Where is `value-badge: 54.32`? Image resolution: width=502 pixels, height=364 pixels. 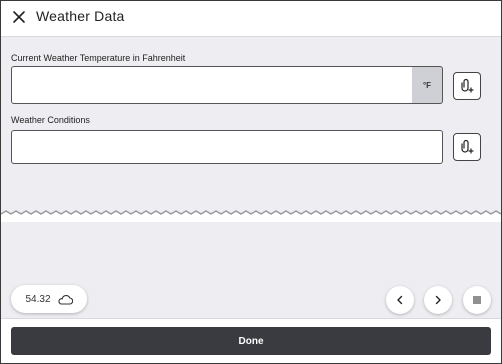 value-badge: 54.32 is located at coordinates (49, 299).